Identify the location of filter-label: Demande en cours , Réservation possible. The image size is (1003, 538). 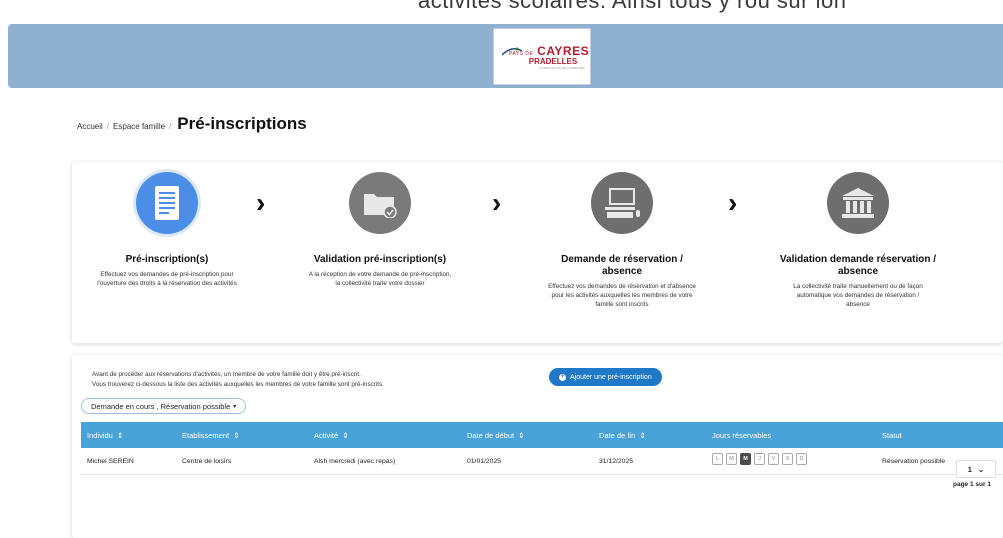
(161, 406).